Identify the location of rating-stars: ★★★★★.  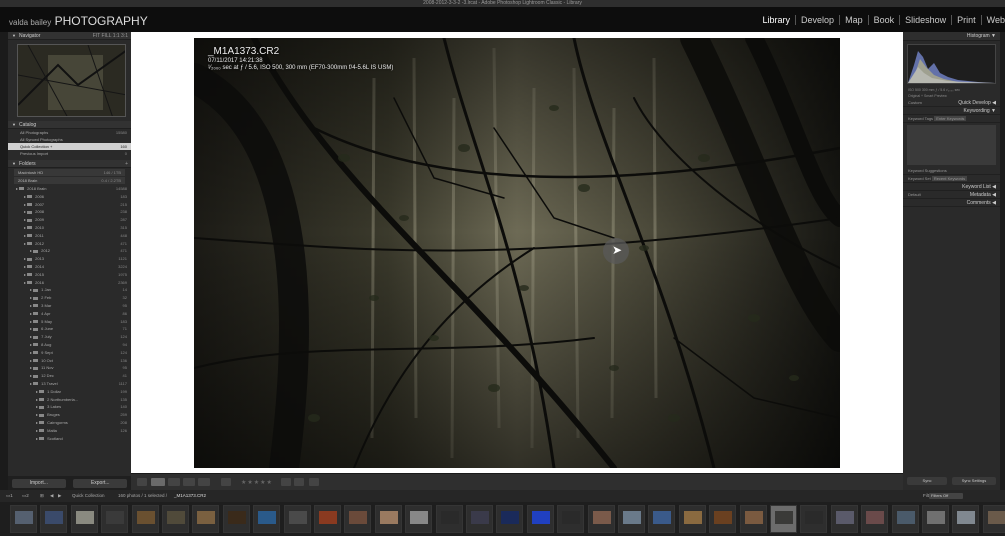
(257, 482).